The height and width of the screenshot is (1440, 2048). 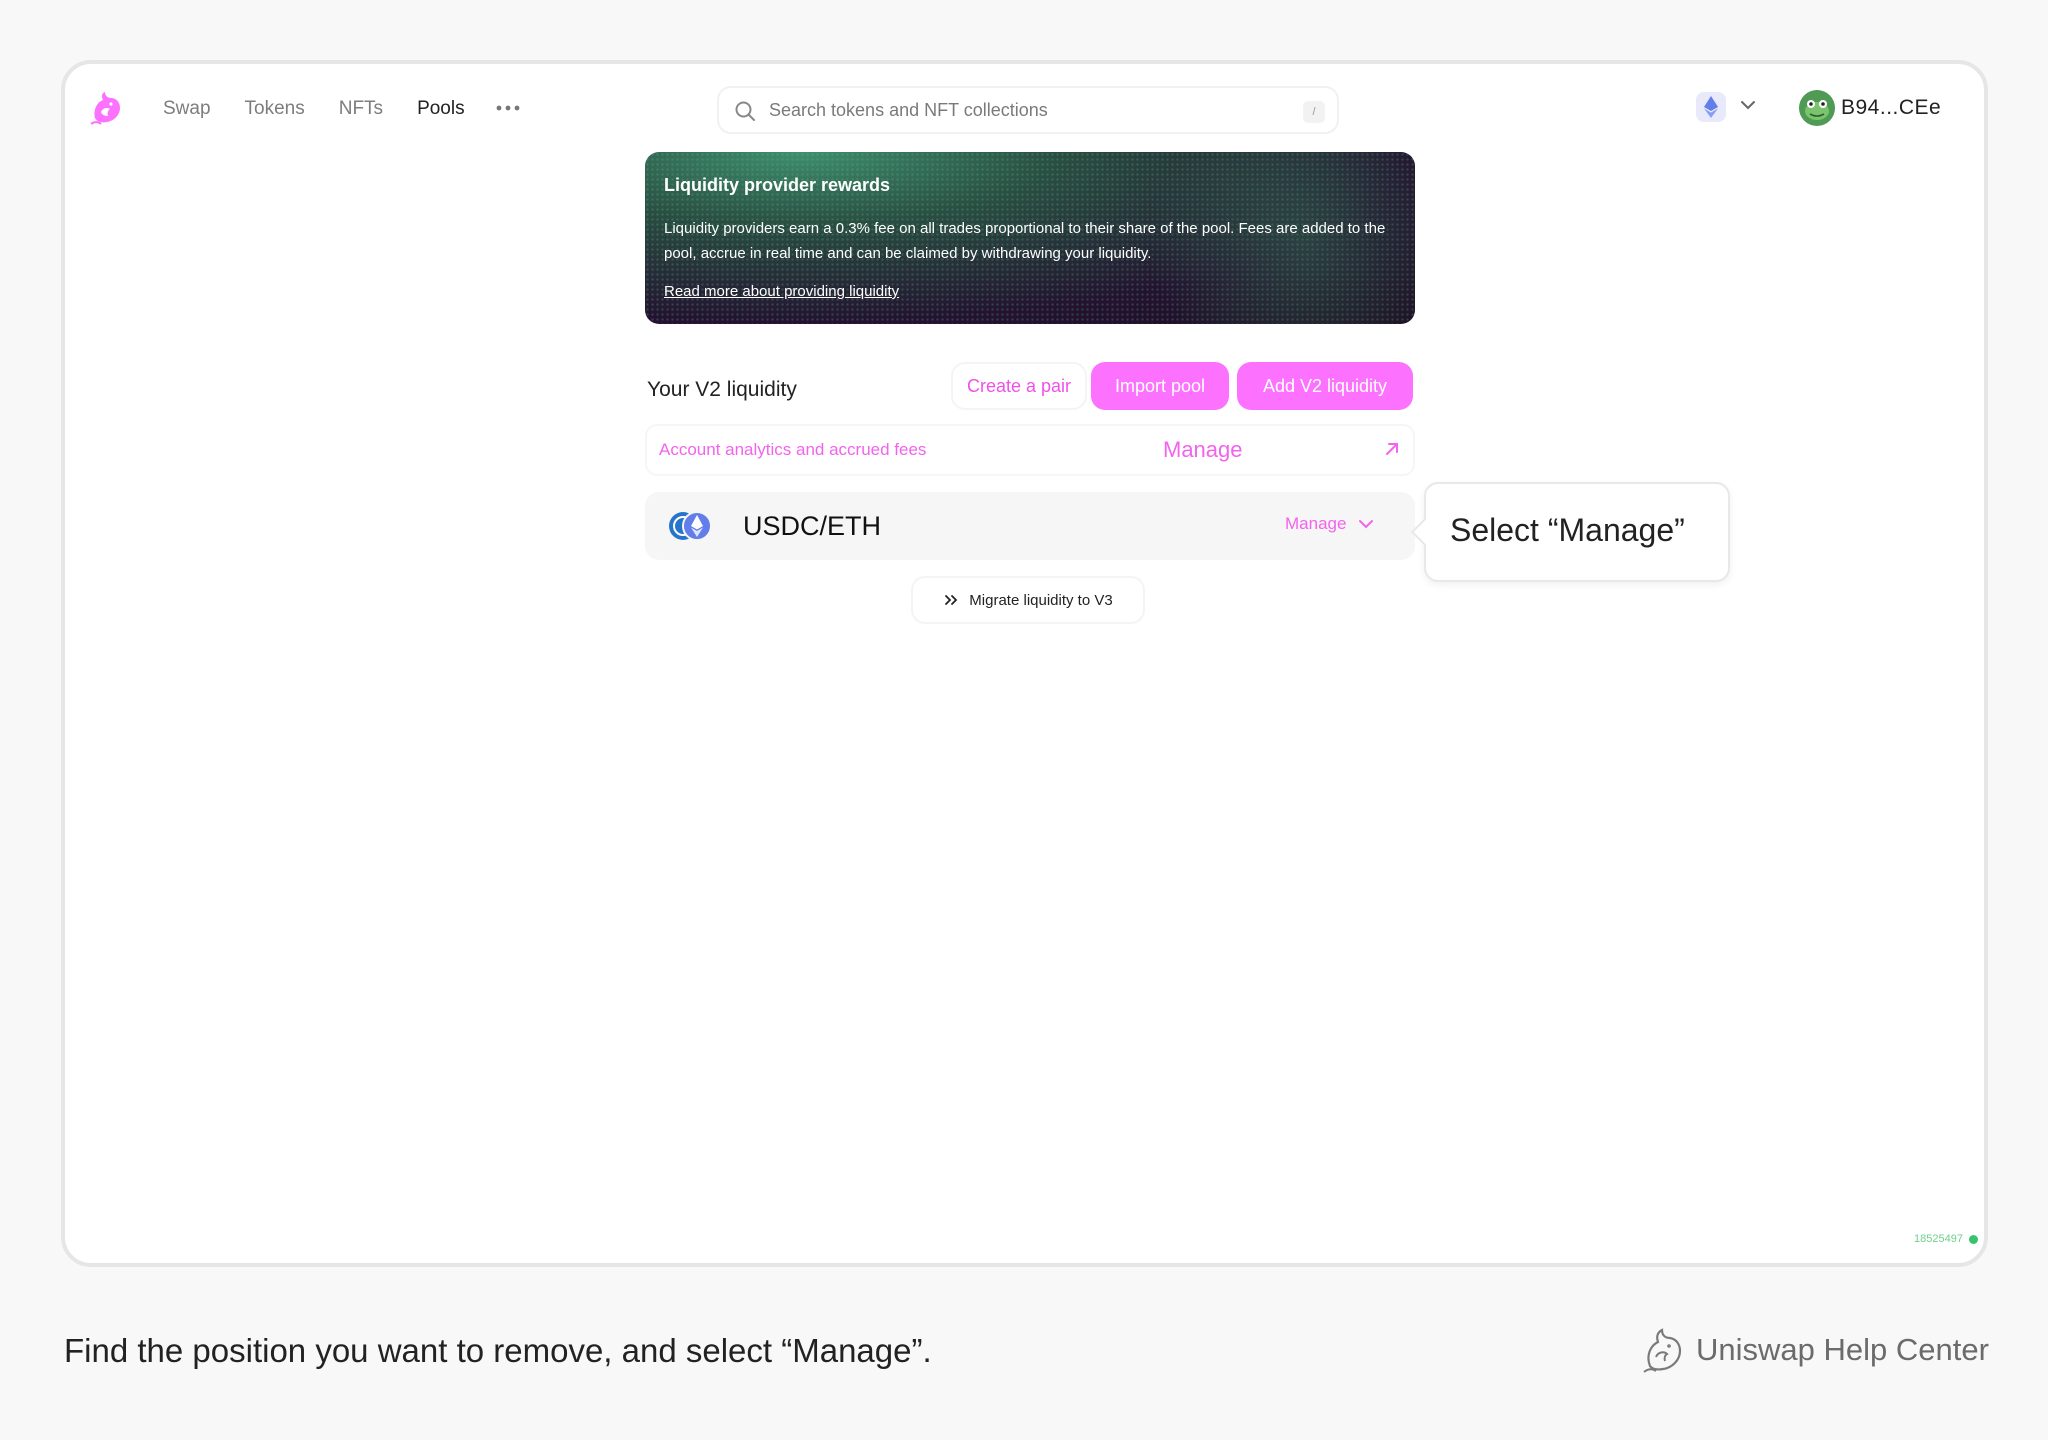 I want to click on migrate-to-v3-button: Migrate liquidity to V3, so click(x=1028, y=600).